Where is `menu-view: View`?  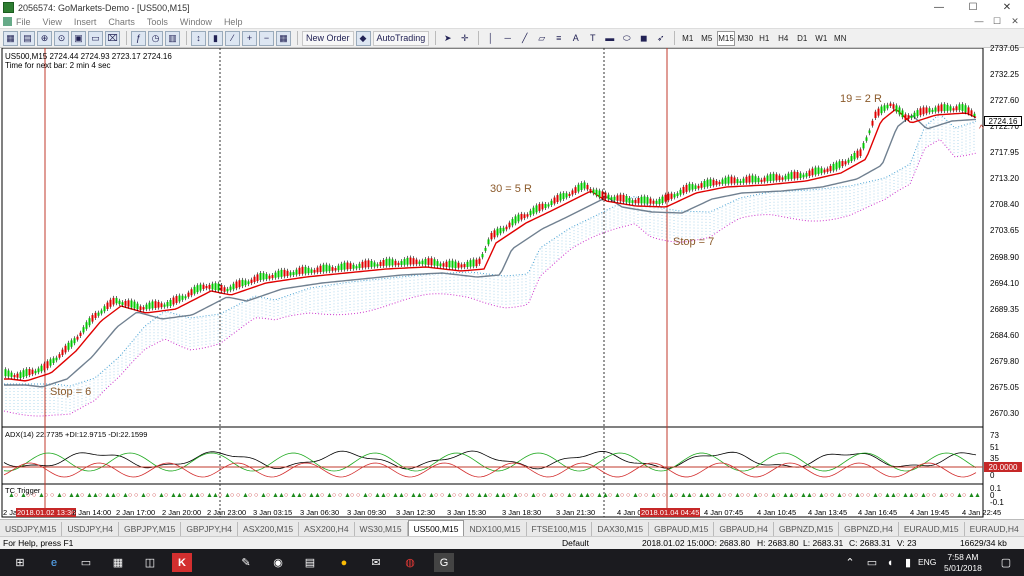 menu-view: View is located at coordinates (52, 22).